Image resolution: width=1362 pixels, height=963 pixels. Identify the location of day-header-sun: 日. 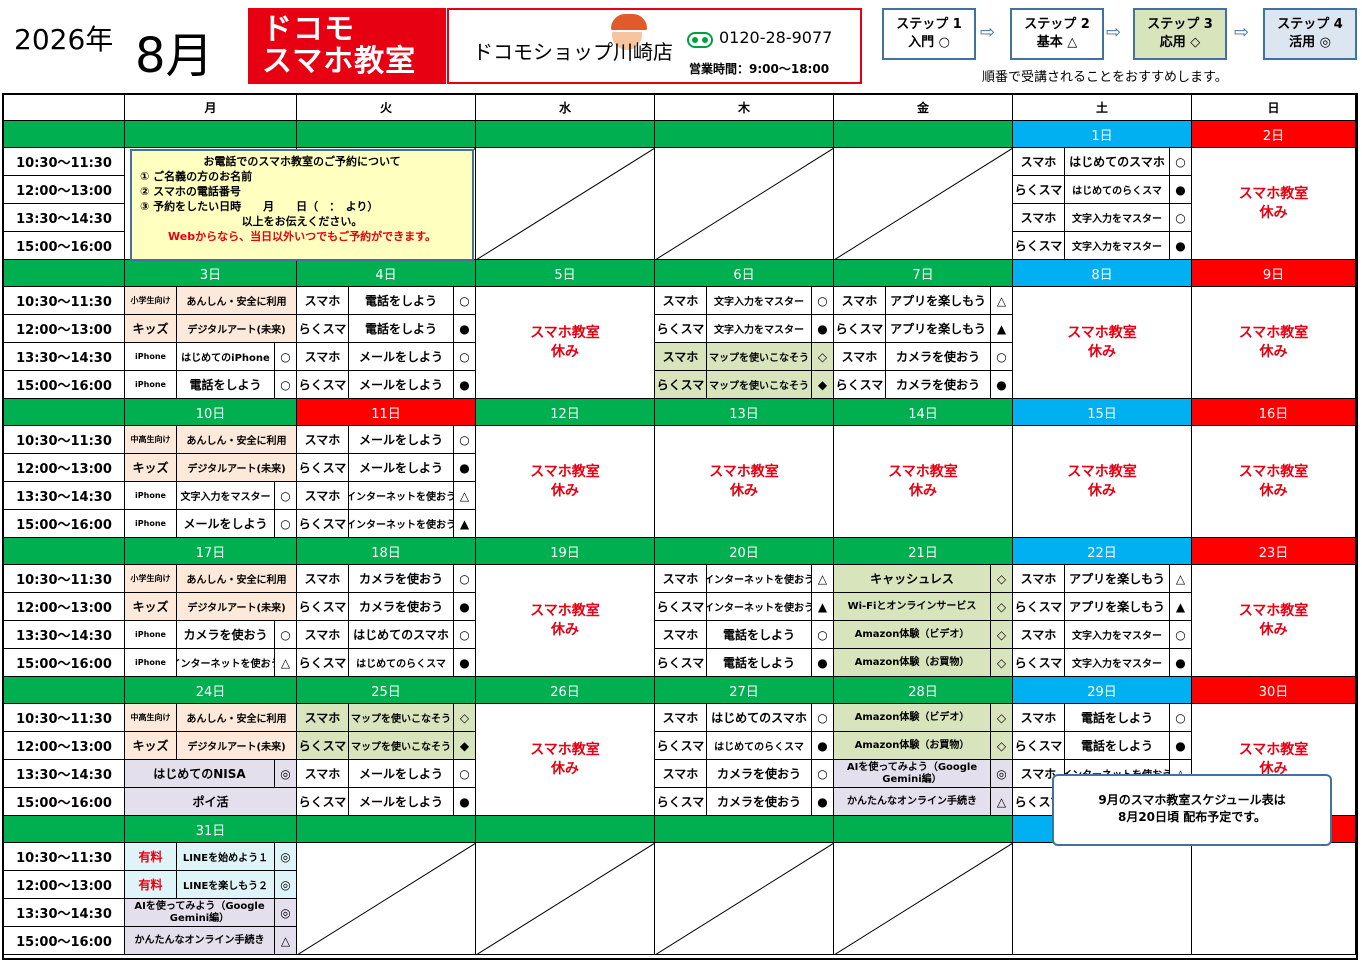
(1274, 108).